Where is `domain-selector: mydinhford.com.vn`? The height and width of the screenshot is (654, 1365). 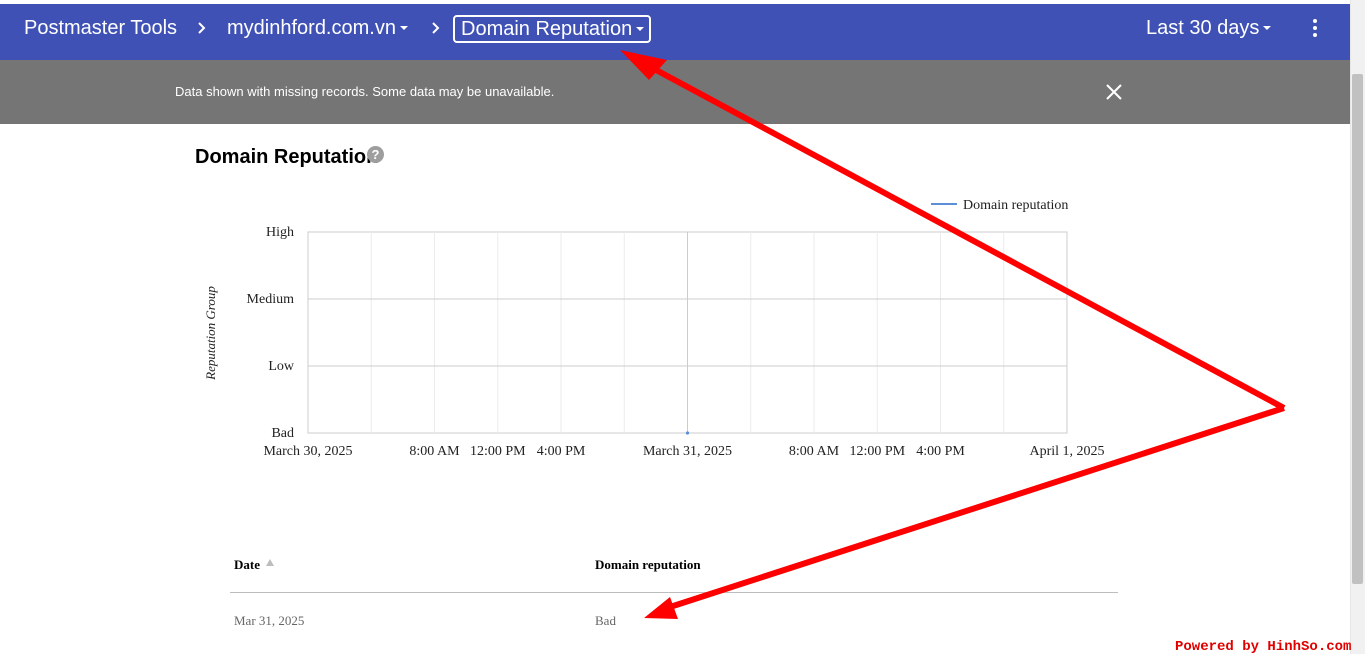 domain-selector: mydinhford.com.vn is located at coordinates (317, 32).